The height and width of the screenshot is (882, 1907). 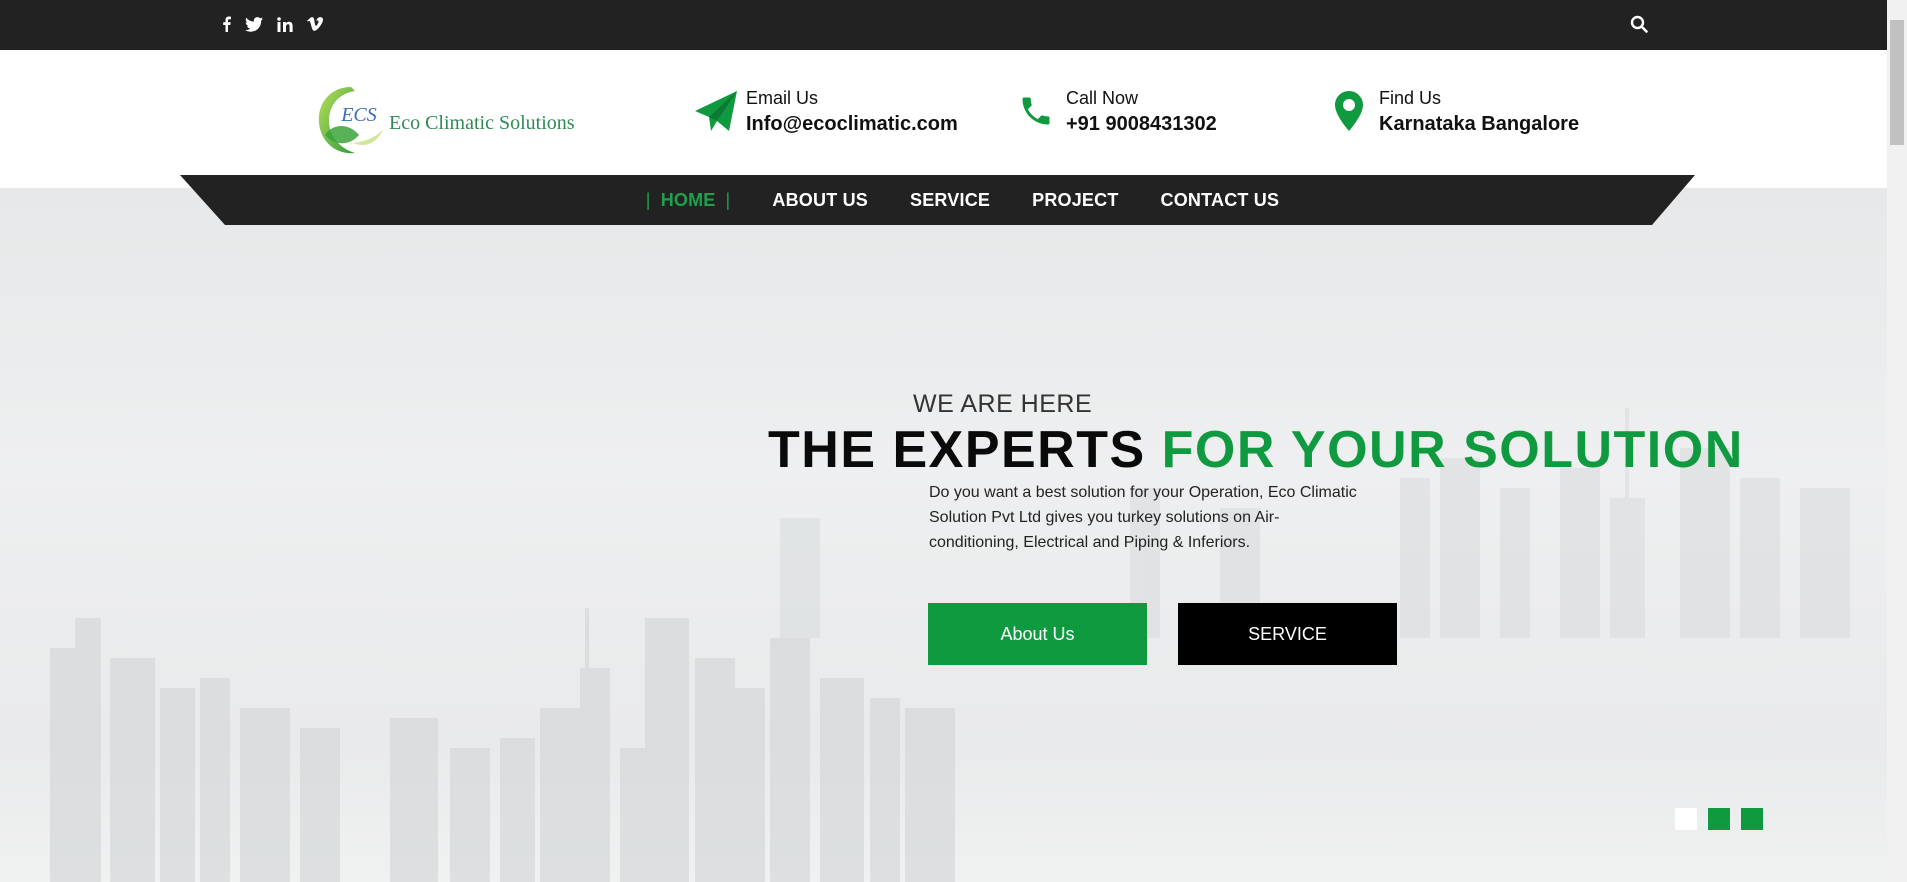 I want to click on contact-location: Find Us Karnataka Bangalore, so click(x=1452, y=113).